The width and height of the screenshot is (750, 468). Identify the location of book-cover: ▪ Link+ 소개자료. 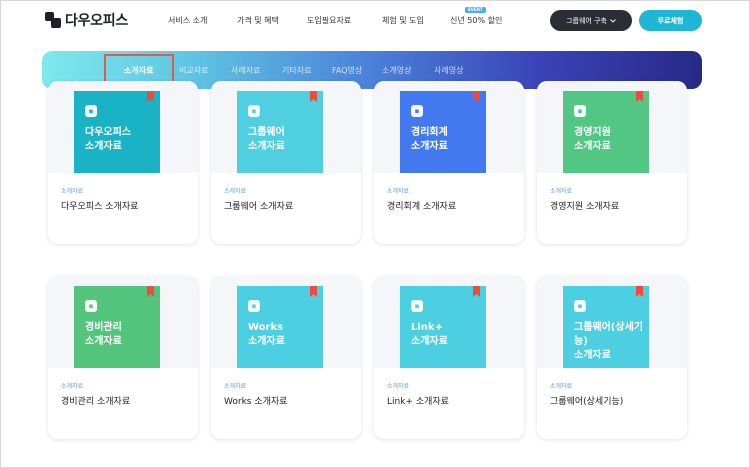
(443, 327).